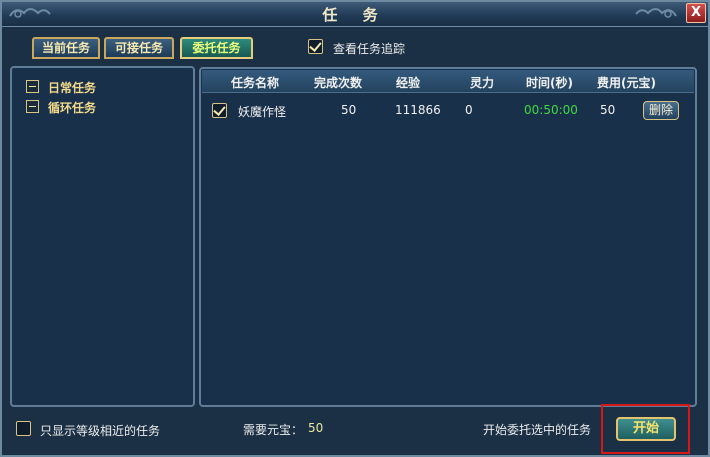 This screenshot has width=710, height=457. Describe the element at coordinates (551, 110) in the screenshot. I see `cell-time: 00:50:00` at that location.